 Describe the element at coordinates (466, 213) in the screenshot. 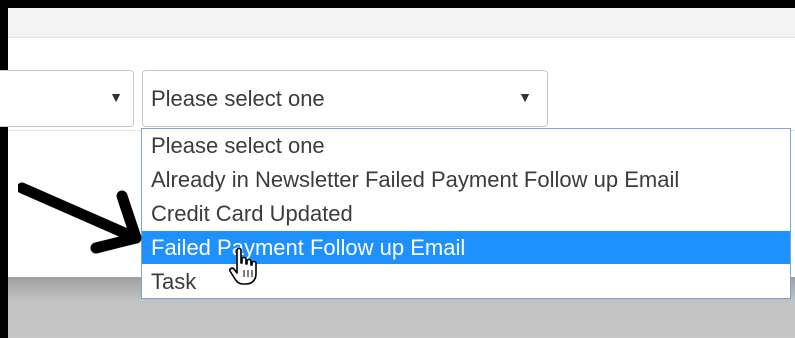

I see `dropdown-option: Credit Card Updated` at that location.